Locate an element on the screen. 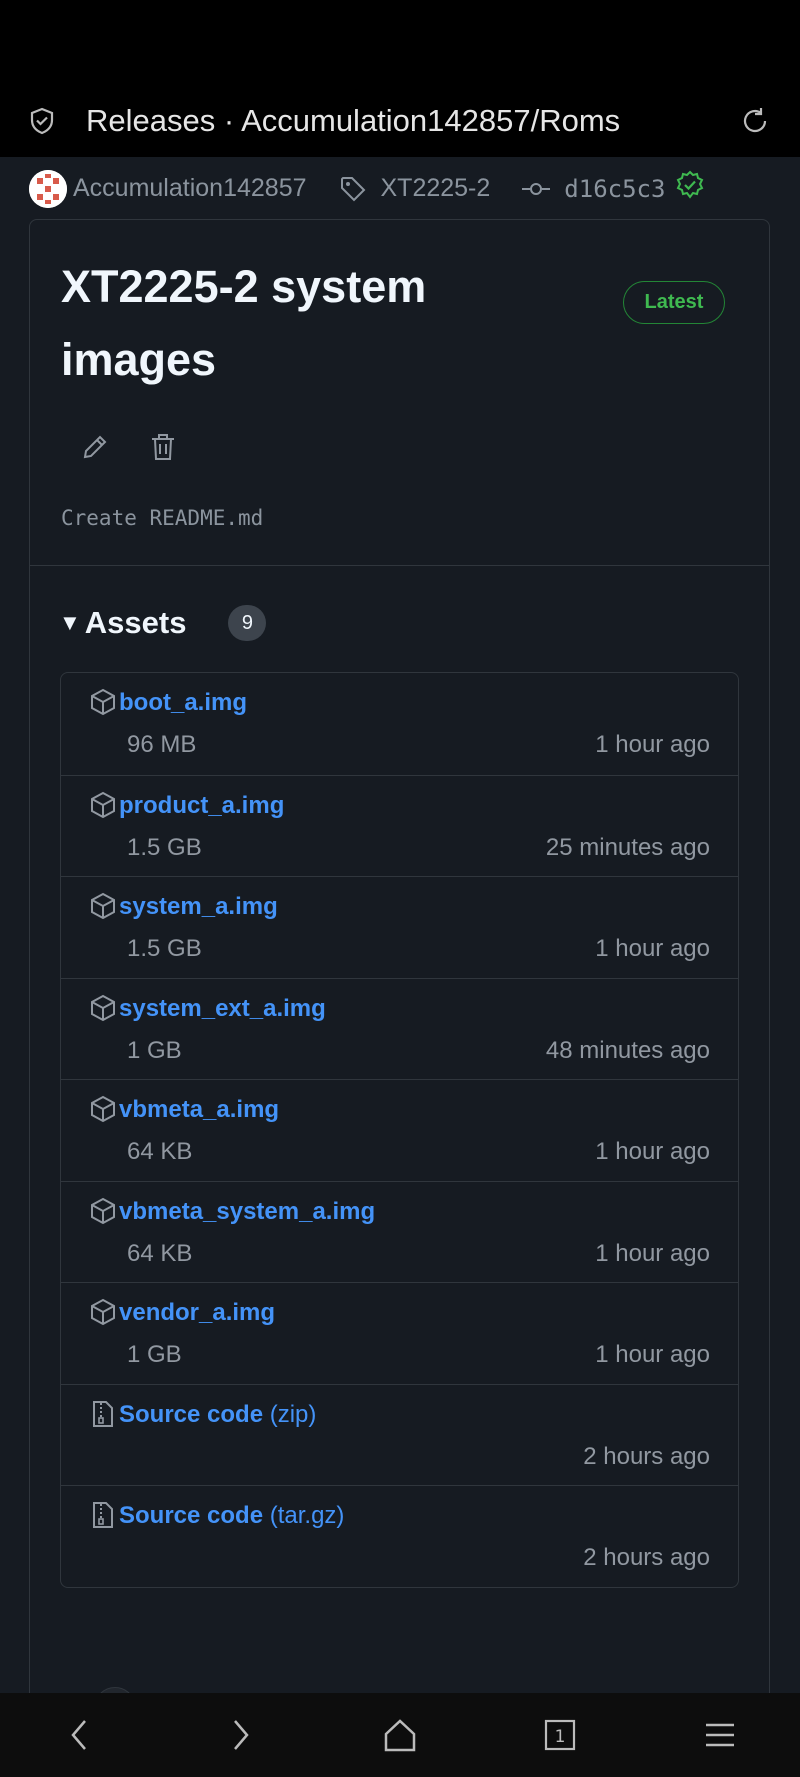 This screenshot has height=1777, width=800. asset-link: vendor_a.img is located at coordinates (197, 1313).